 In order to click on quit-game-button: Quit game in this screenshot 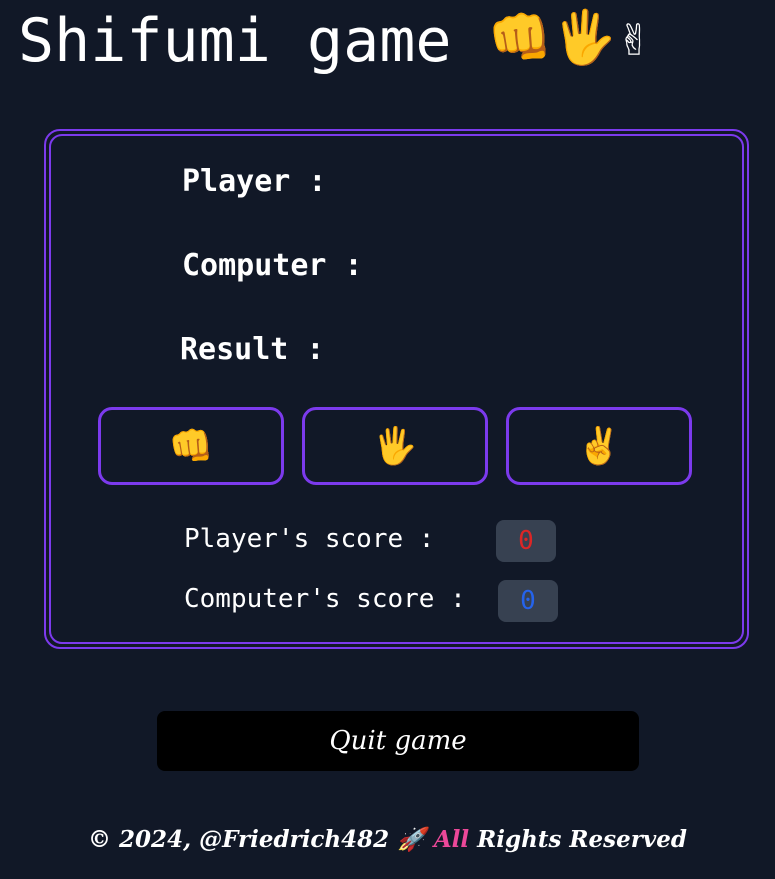, I will do `click(398, 741)`.